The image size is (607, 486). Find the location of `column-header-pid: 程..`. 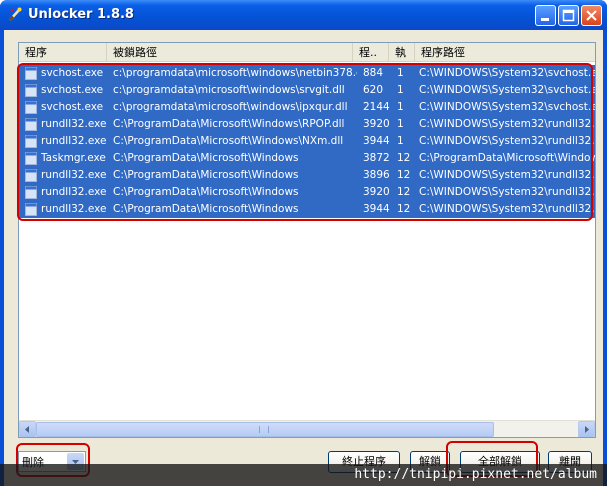

column-header-pid: 程.. is located at coordinates (371, 52).